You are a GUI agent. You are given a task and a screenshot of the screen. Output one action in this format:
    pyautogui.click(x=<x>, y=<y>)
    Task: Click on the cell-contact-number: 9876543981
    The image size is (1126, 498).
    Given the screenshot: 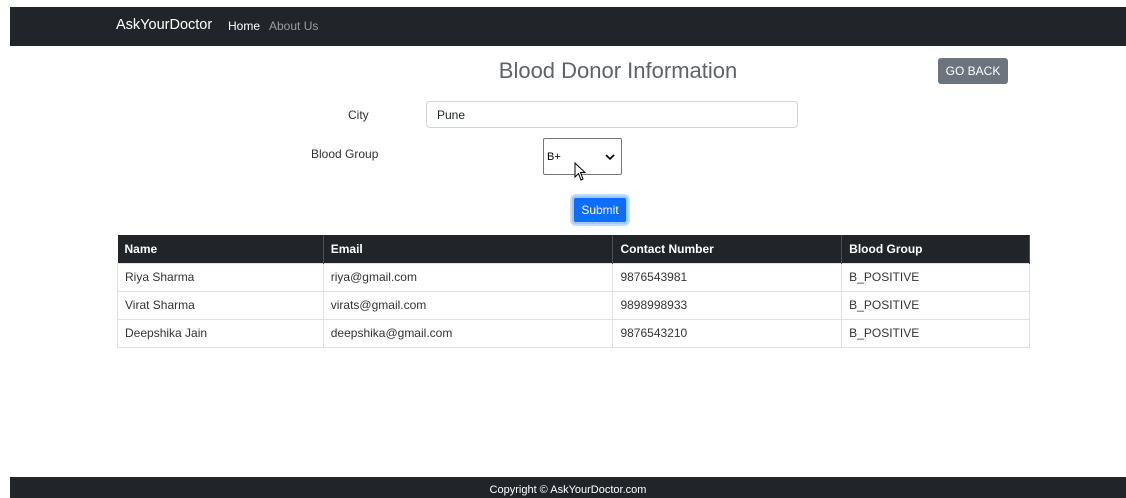 What is the action you would take?
    pyautogui.click(x=727, y=276)
    